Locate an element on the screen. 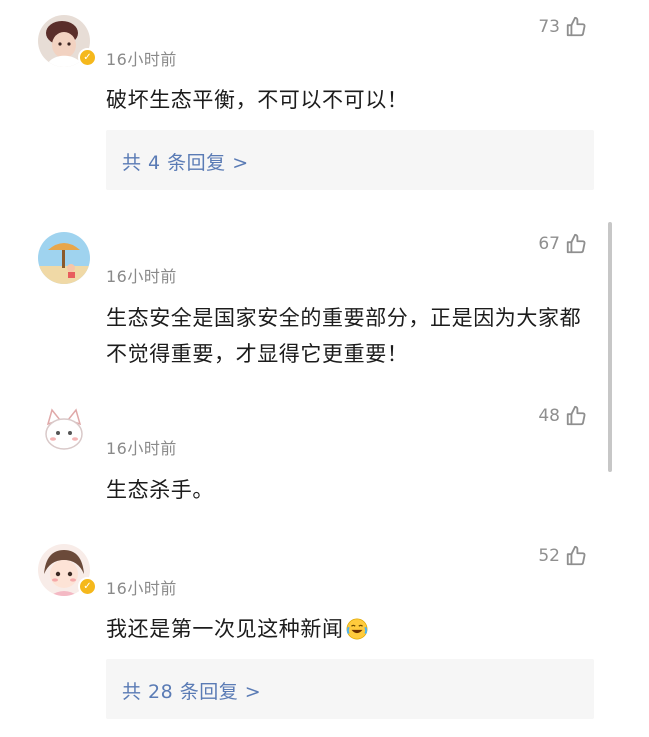  like-button: 67 is located at coordinates (562, 244).